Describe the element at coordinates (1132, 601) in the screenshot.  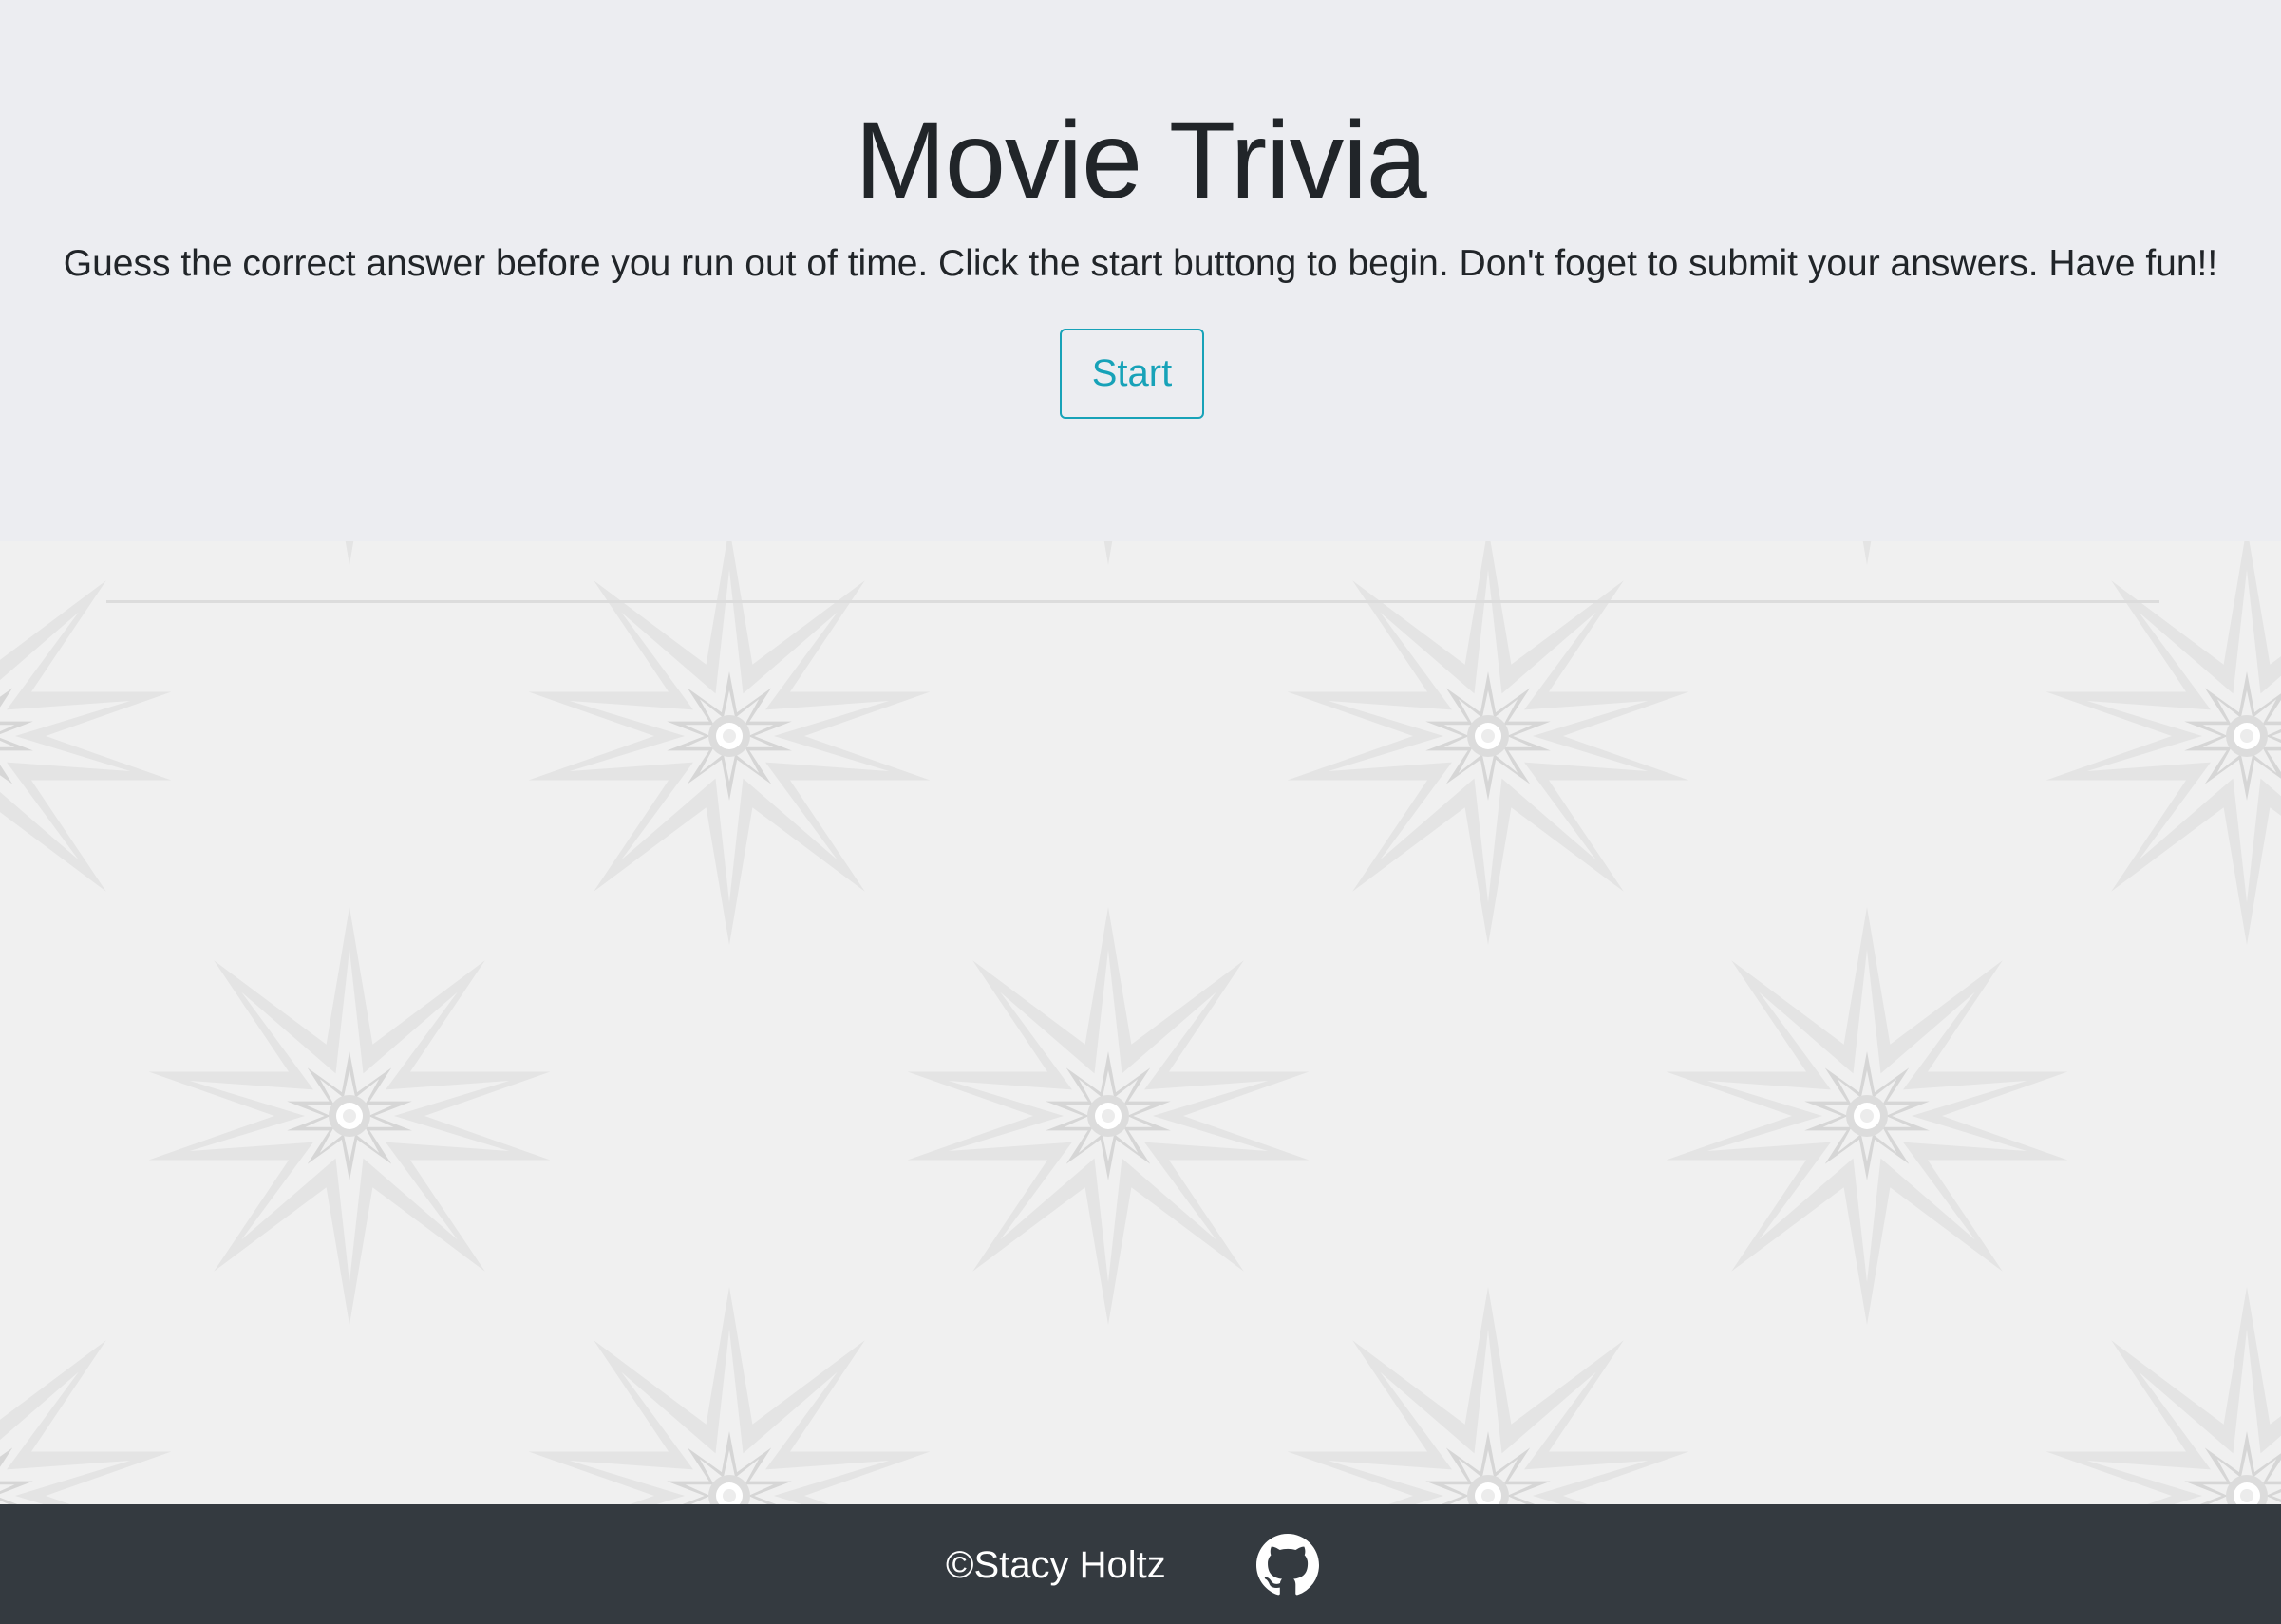
I see `divider` at that location.